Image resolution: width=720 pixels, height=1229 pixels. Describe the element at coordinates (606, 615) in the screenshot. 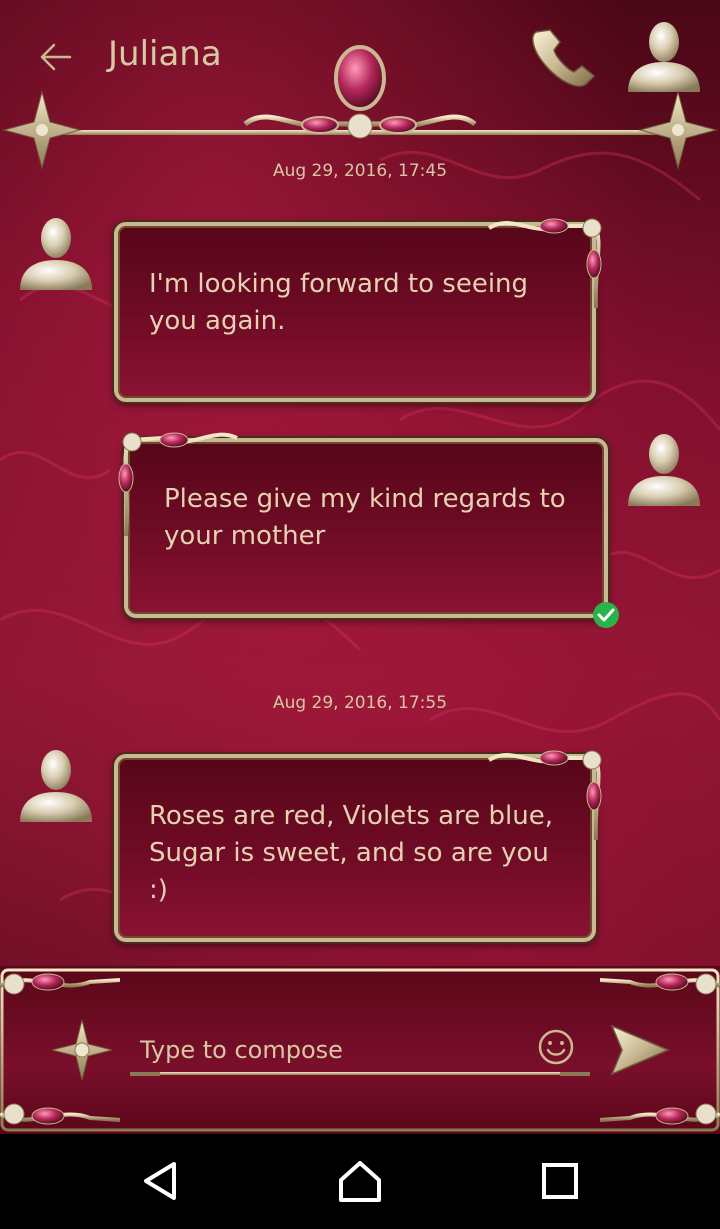

I see `delivered-check-icon` at that location.